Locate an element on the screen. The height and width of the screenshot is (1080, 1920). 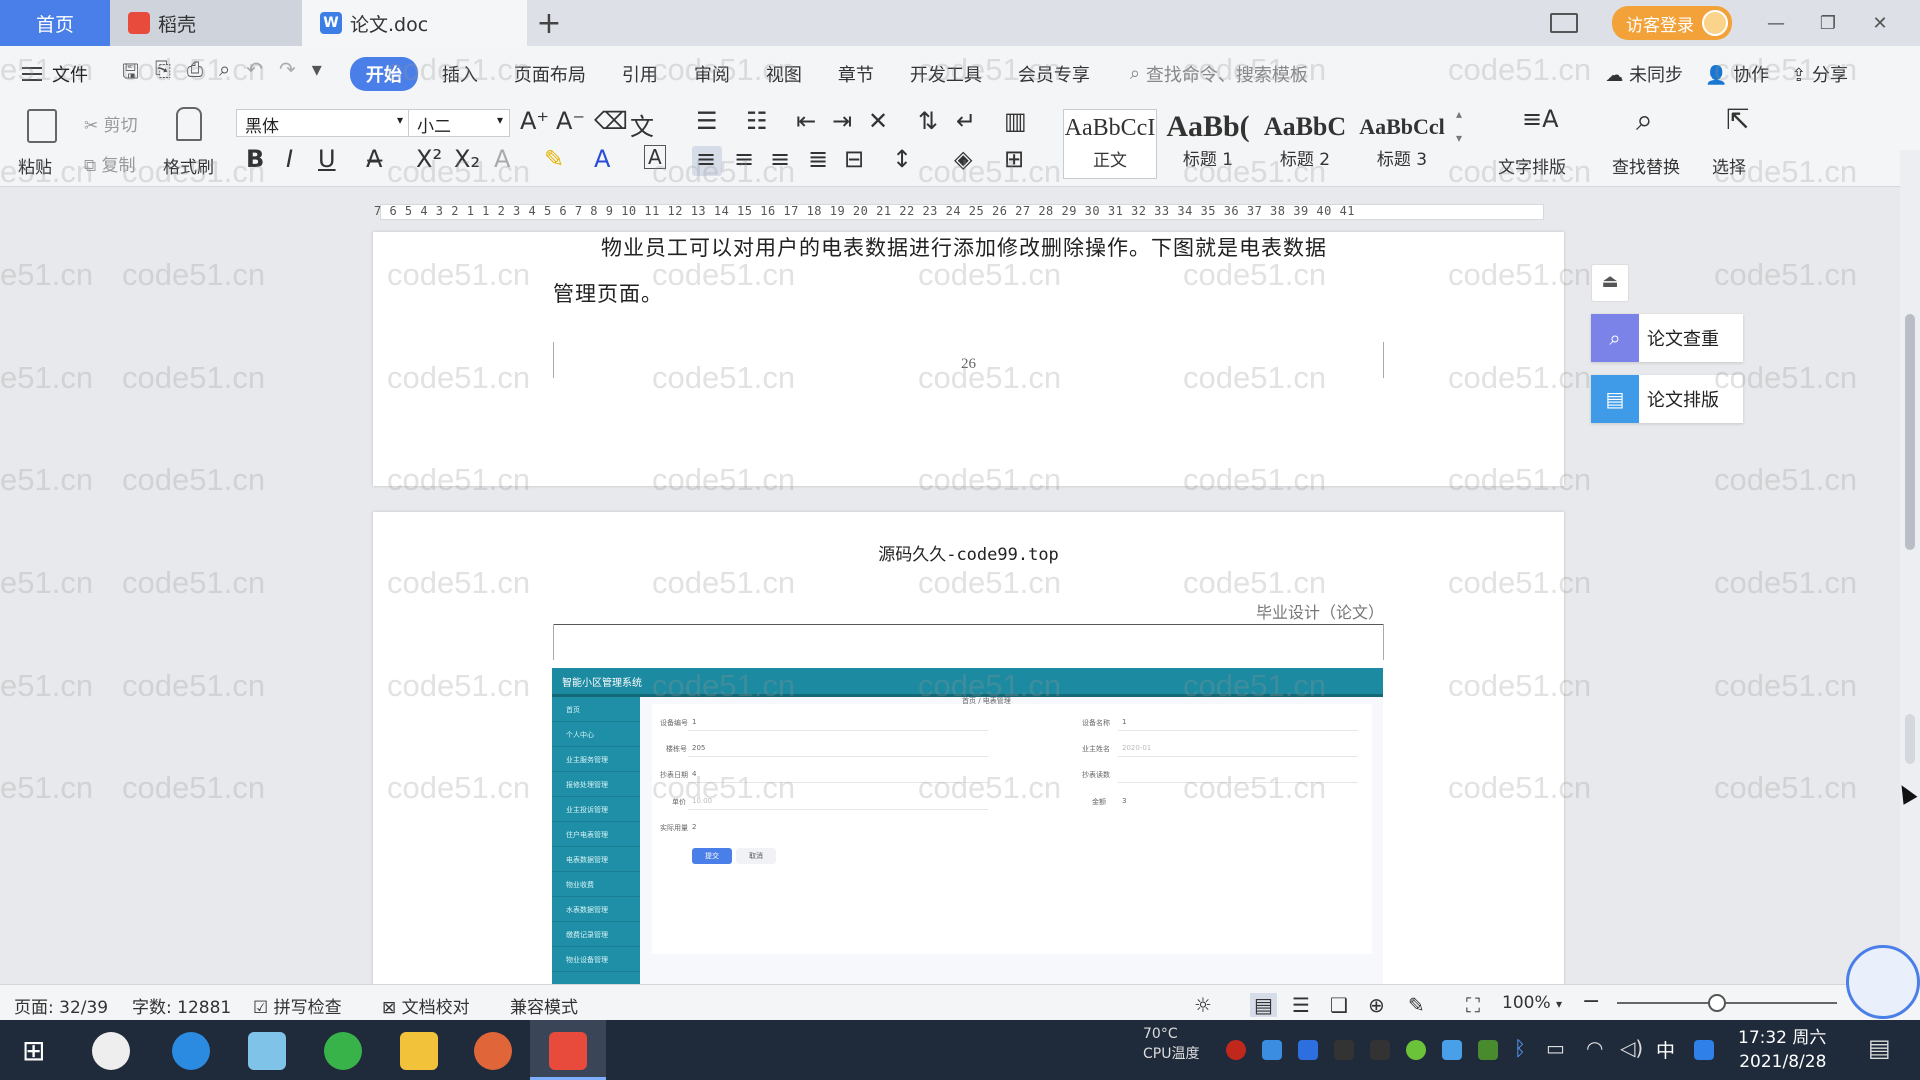
collapse-panel-icon: ⏏ is located at coordinates (1610, 283).